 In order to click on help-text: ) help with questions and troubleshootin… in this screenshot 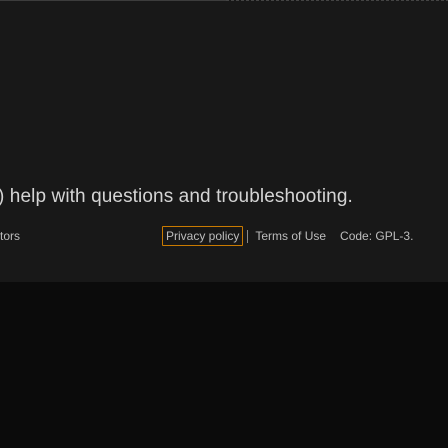, I will do `click(176, 196)`.